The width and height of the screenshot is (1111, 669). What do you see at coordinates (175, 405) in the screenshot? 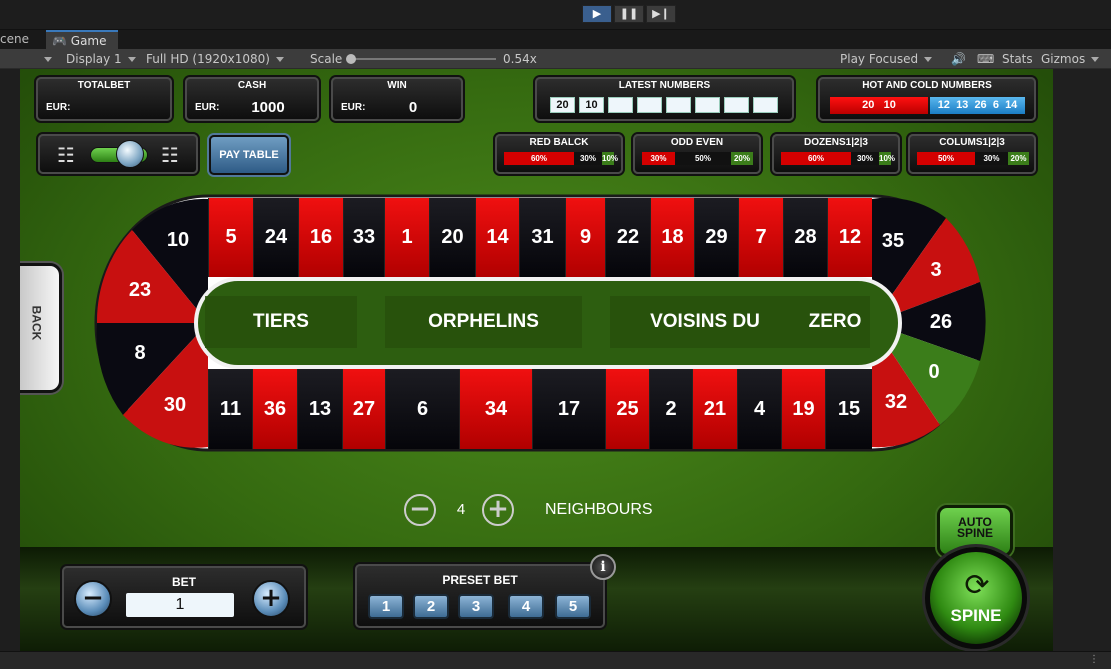
I see `number-30: 30` at bounding box center [175, 405].